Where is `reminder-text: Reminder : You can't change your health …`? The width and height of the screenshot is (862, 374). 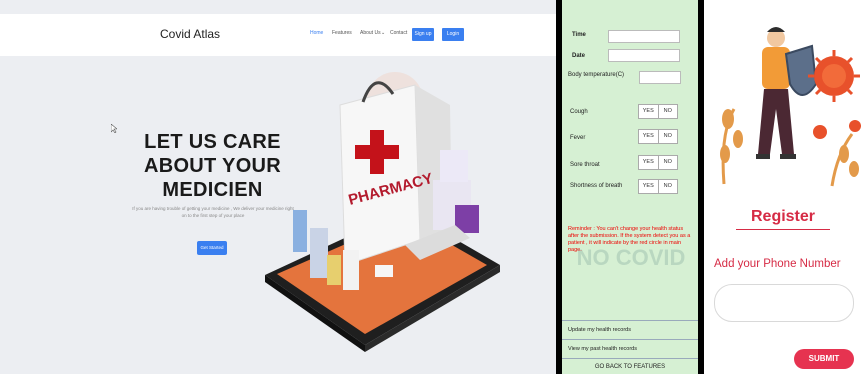 reminder-text: Reminder : You can't change your health … is located at coordinates (629, 239).